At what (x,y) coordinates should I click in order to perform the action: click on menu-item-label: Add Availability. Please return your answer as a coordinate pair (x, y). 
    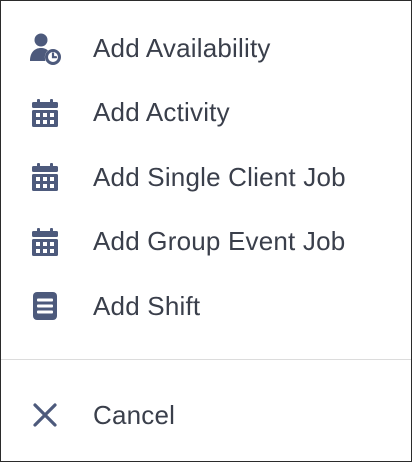
    Looking at the image, I should click on (182, 47).